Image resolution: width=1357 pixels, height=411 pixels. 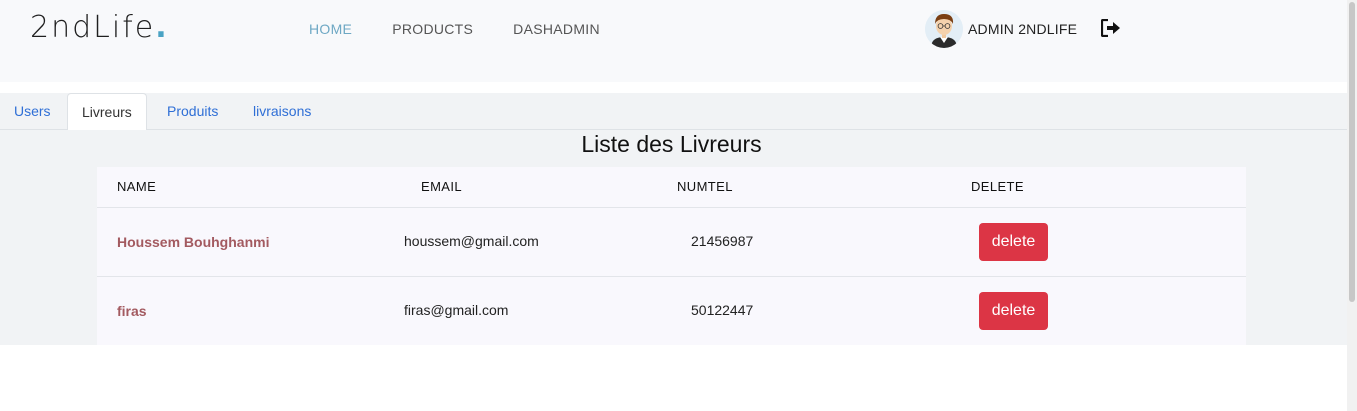 I want to click on logout-icon, so click(x=1110, y=28).